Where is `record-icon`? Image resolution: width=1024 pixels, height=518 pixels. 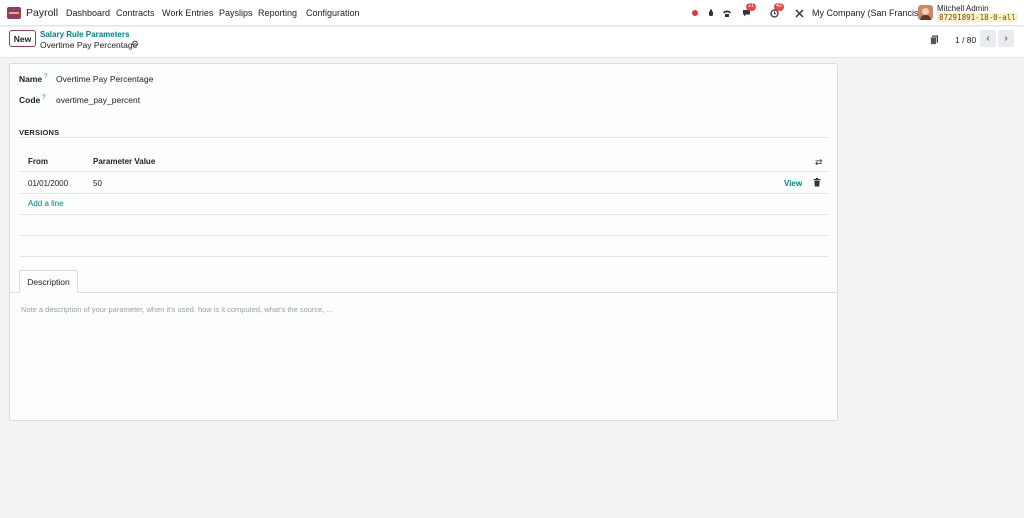
record-icon is located at coordinates (695, 13).